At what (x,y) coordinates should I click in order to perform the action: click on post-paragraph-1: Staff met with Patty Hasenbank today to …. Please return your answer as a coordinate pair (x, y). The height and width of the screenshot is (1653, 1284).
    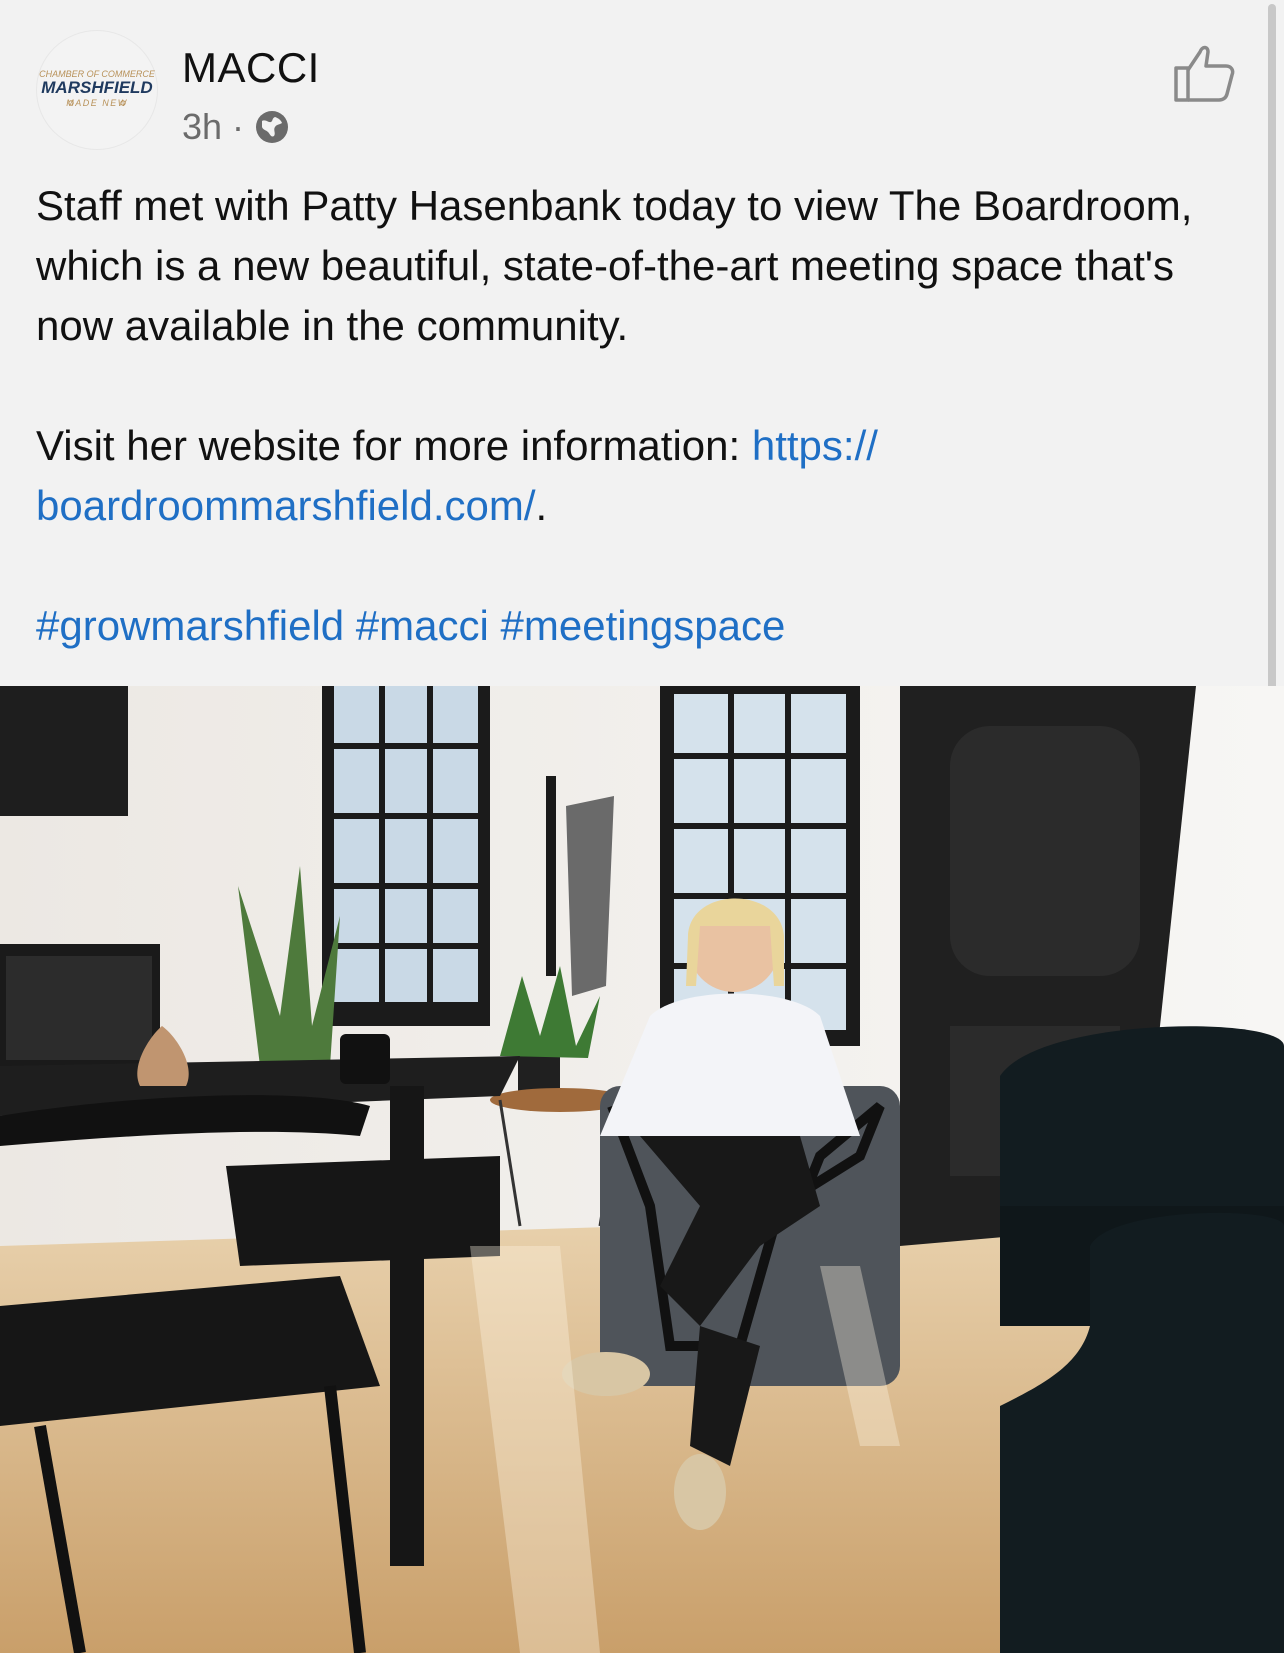
    Looking at the image, I should click on (614, 265).